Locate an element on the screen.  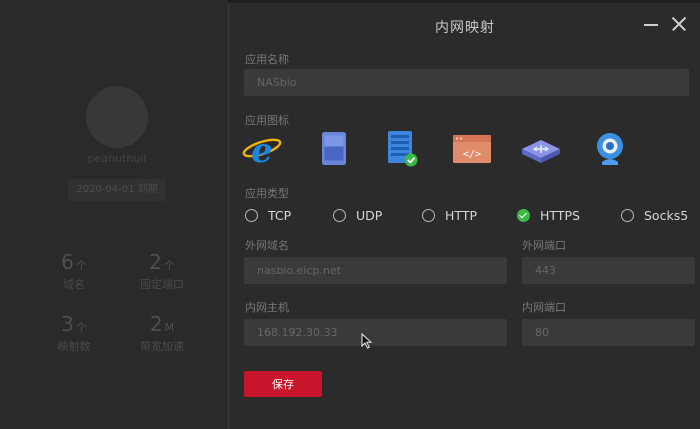
stat-domains: 6个 域名 is located at coordinates (74, 271).